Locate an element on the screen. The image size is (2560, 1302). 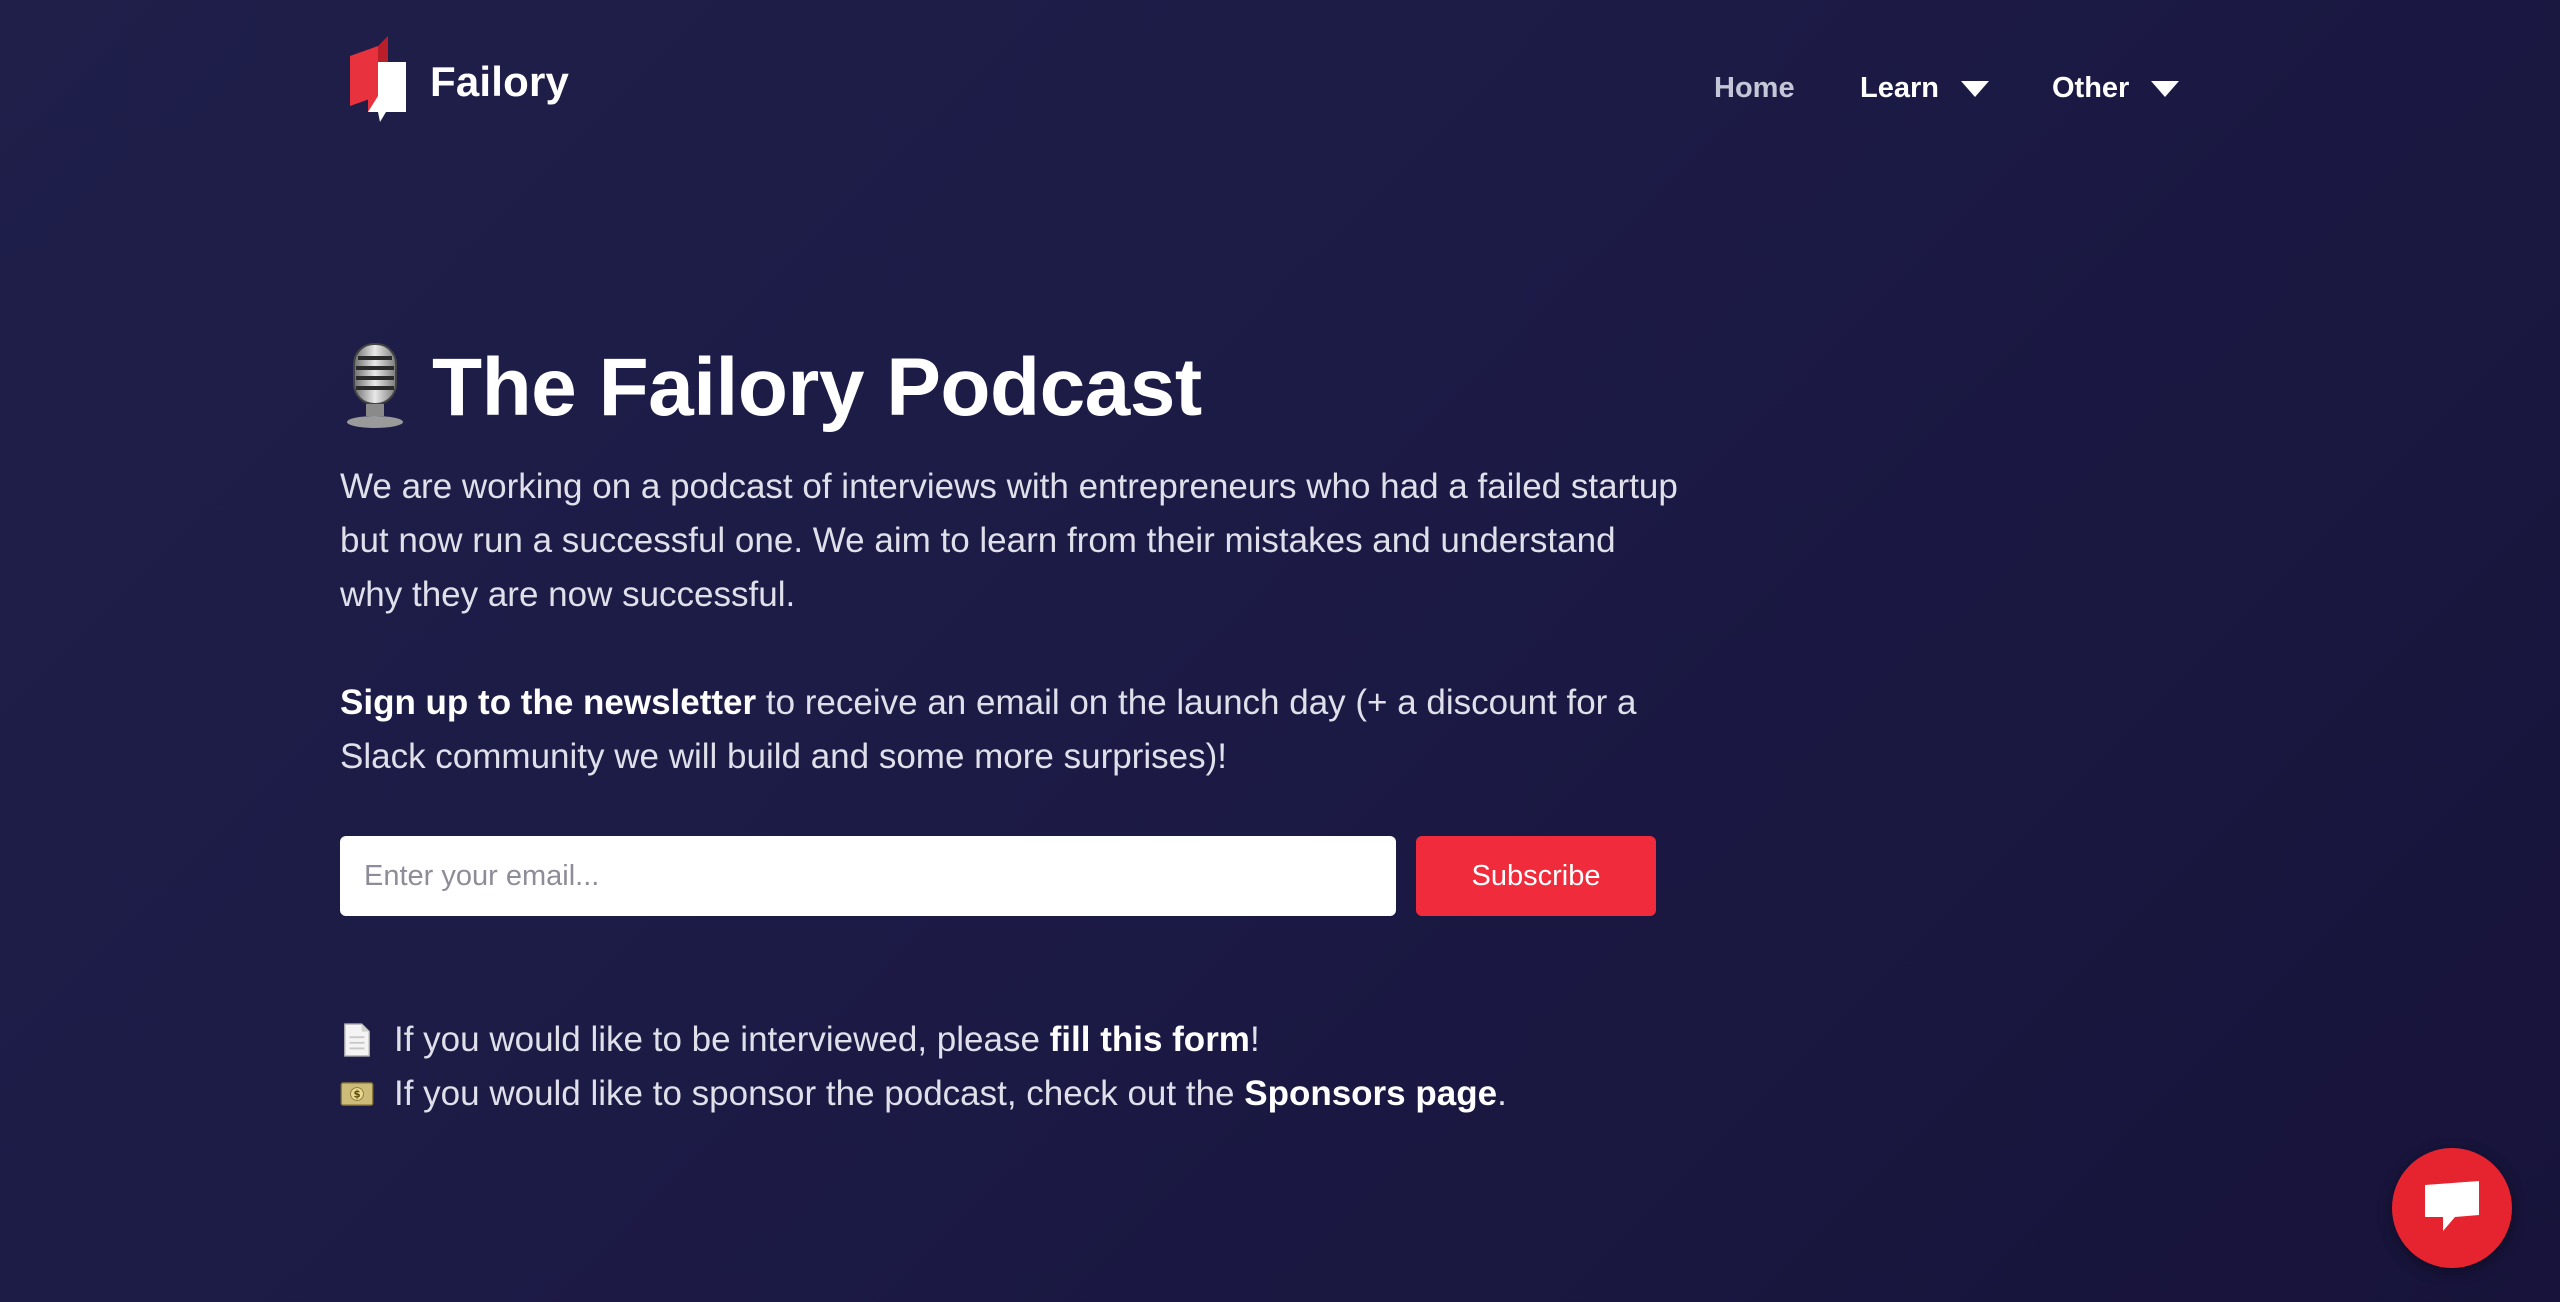
nav-item-label: Home is located at coordinates (1754, 88).